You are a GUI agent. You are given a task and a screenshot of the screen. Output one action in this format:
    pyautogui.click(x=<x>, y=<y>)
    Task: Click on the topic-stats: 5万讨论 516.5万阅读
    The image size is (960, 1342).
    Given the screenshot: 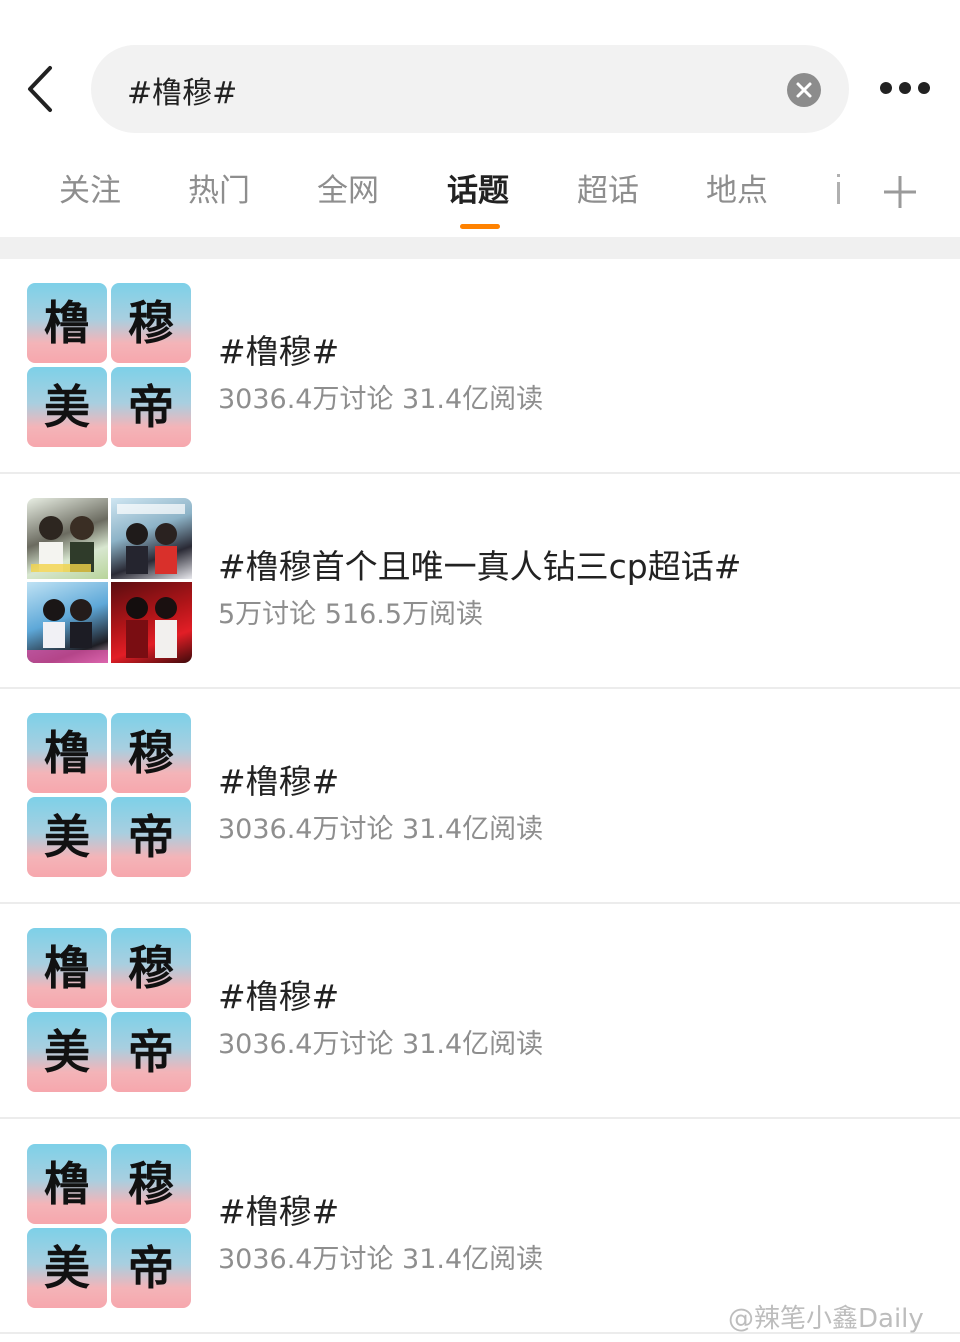 What is the action you would take?
    pyautogui.click(x=351, y=614)
    